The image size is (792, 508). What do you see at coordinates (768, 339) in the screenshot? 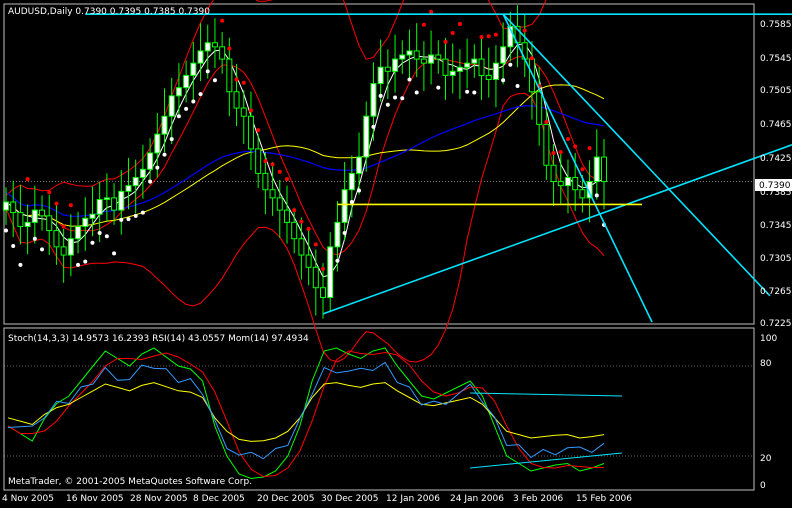
I see `osc-axis-label: 100` at bounding box center [768, 339].